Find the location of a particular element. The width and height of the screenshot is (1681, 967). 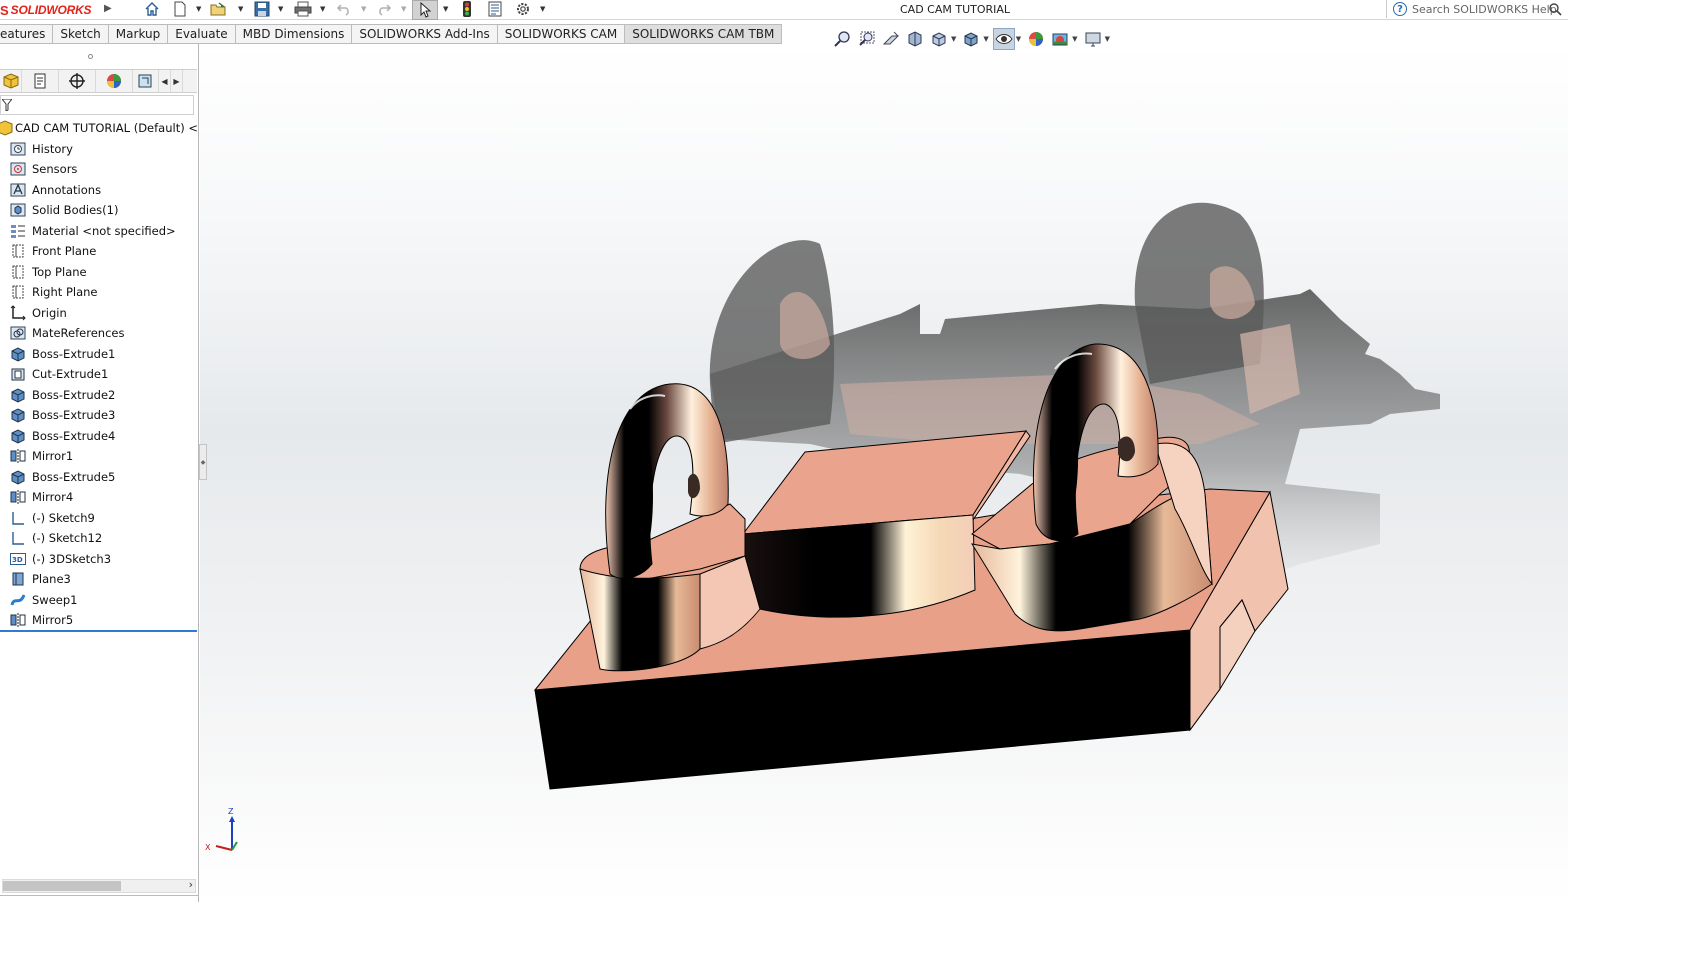

triad-x-label: X is located at coordinates (208, 847).